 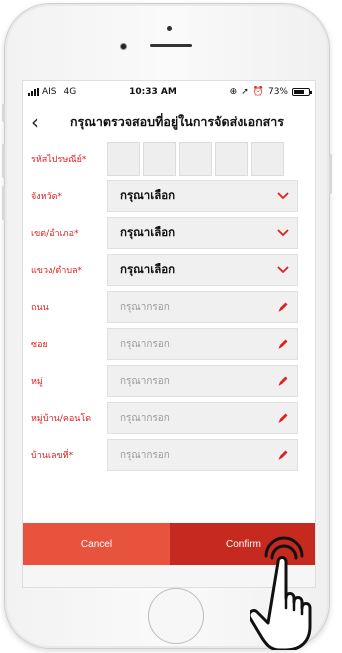 I want to click on province-value: กรุณาเลือก, so click(x=148, y=195).